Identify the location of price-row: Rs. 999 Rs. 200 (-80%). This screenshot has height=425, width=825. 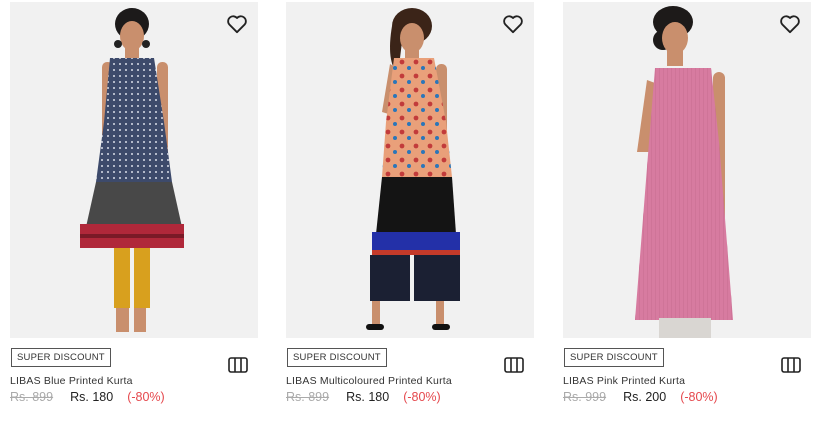
(640, 397).